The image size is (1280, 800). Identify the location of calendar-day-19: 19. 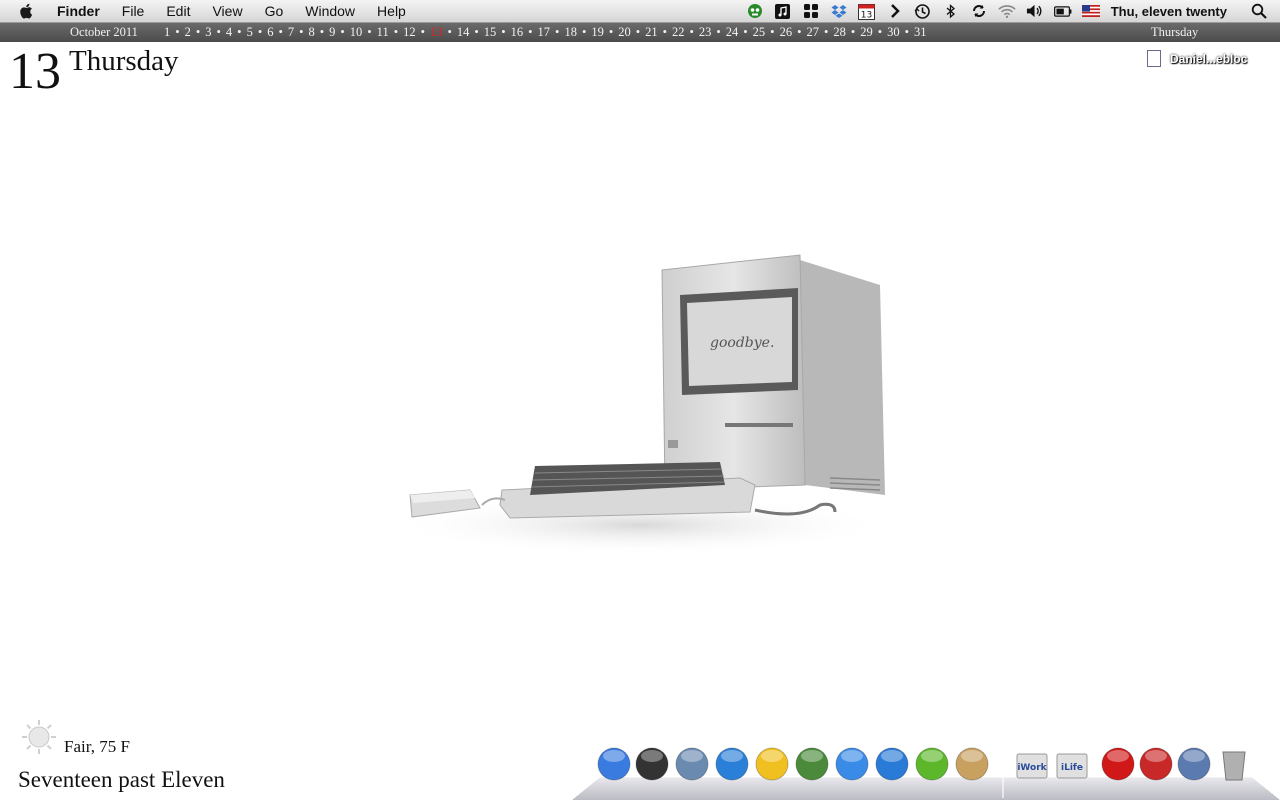
(597, 32).